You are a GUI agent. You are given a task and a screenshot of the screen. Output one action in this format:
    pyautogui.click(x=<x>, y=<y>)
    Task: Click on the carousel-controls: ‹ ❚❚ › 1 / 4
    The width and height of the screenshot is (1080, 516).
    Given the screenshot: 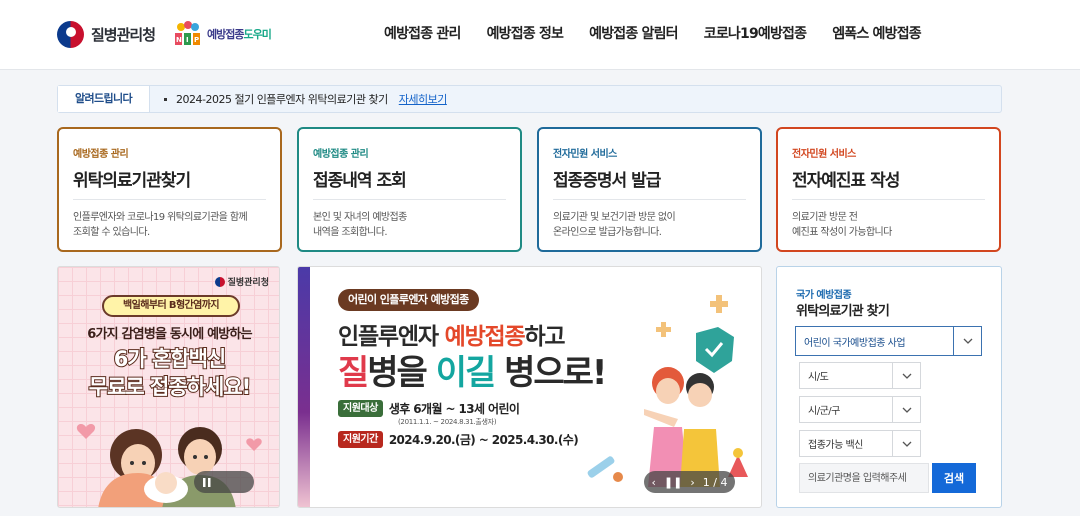 What is the action you would take?
    pyautogui.click(x=689, y=482)
    